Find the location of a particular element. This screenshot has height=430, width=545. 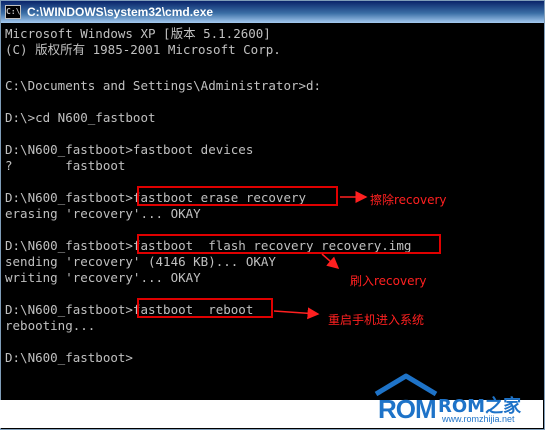

annotation-flash: 刷入recovery is located at coordinates (388, 281).